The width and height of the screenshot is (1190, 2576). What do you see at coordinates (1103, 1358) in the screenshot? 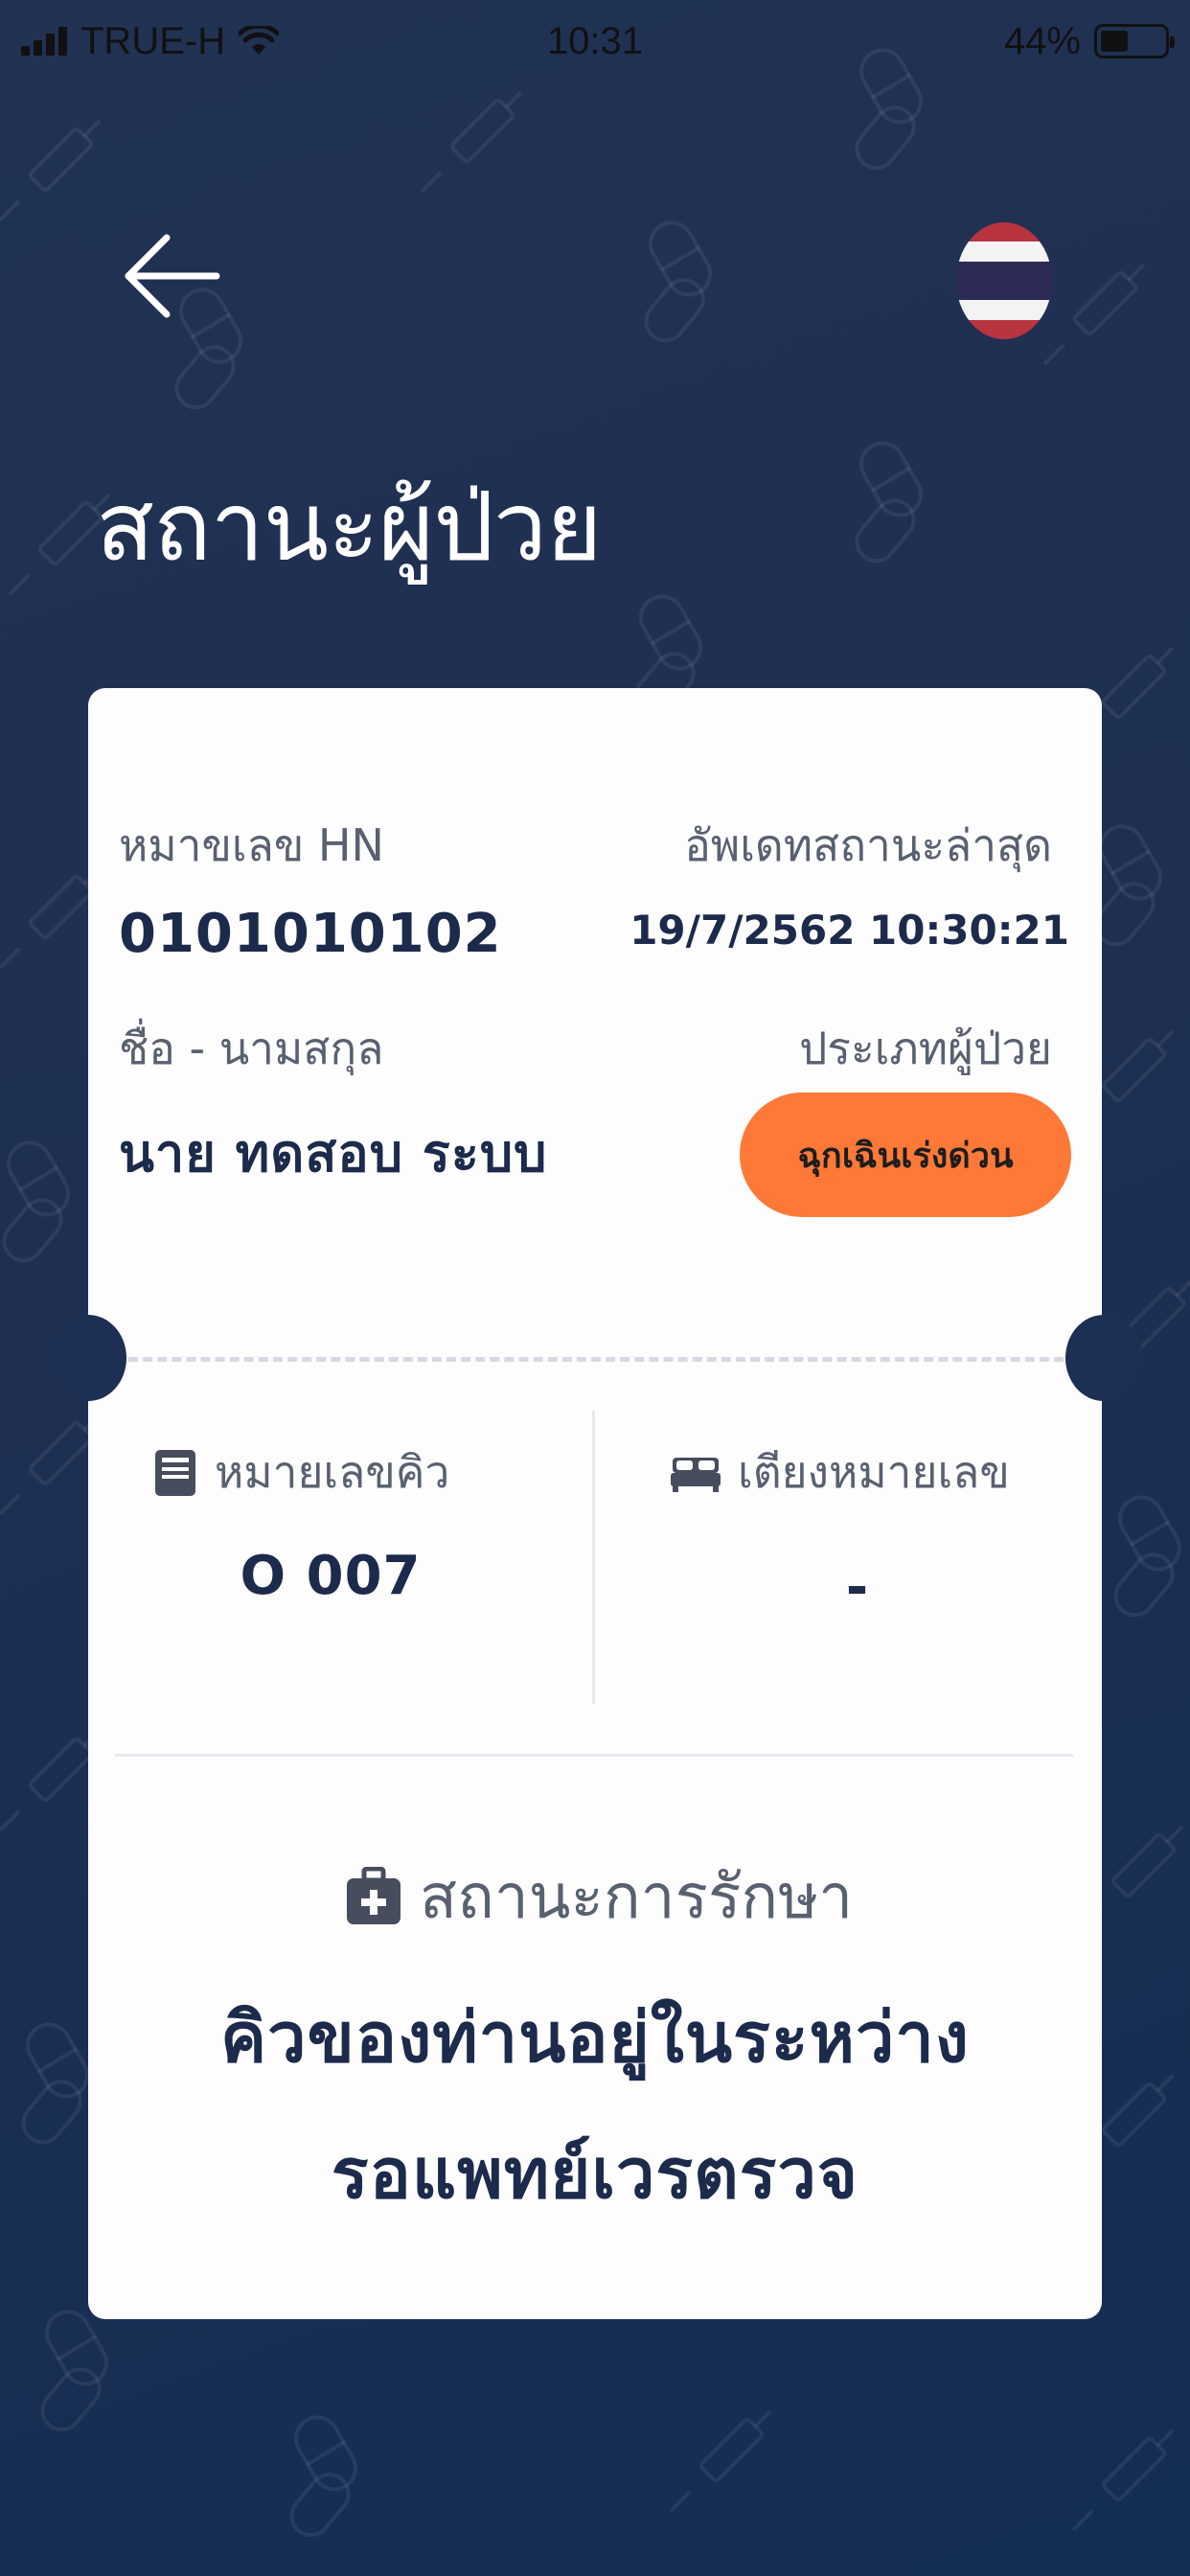
I see `ticket-notch-right` at bounding box center [1103, 1358].